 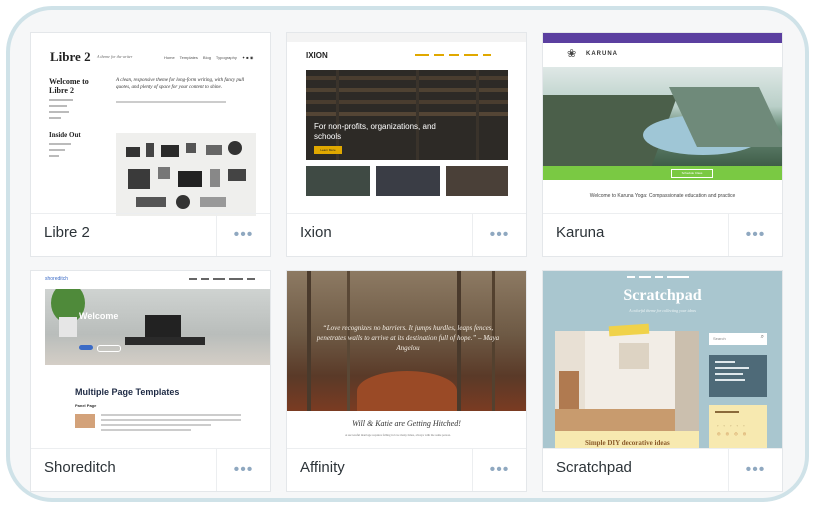 What do you see at coordinates (406, 423) in the screenshot?
I see `preview-headline: Will & Katie are Getting Hitched!` at bounding box center [406, 423].